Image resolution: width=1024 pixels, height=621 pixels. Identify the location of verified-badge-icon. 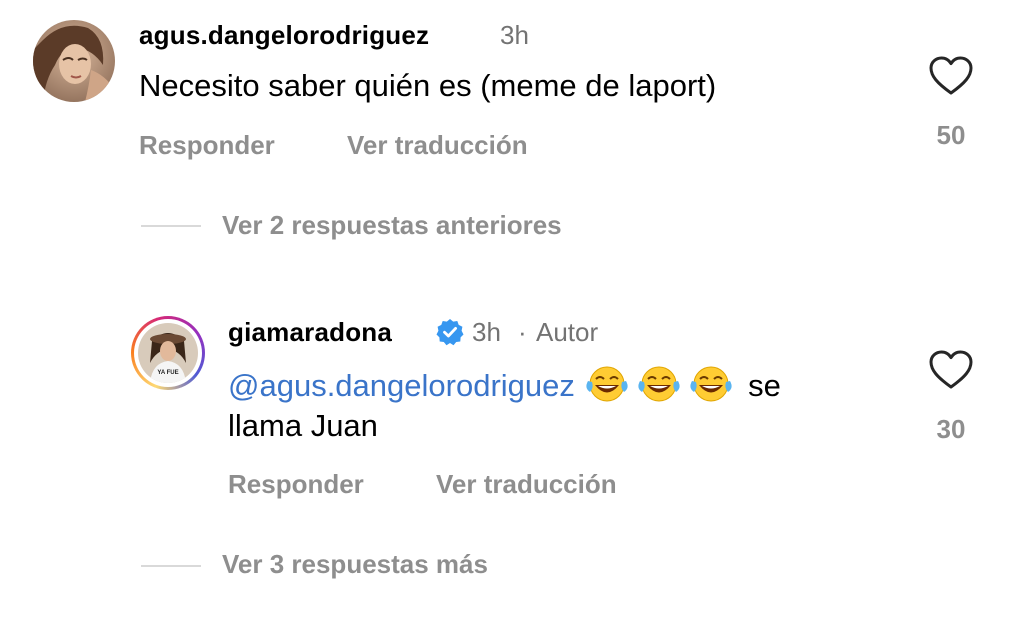
(450, 332).